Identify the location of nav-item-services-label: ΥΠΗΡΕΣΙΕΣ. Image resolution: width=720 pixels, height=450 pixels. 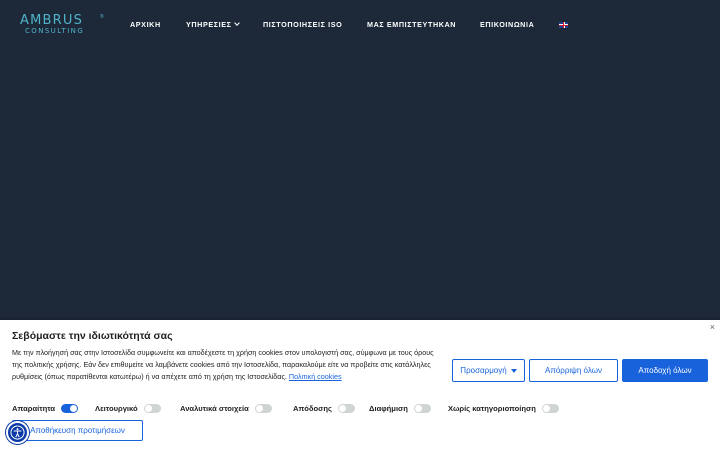
(209, 24).